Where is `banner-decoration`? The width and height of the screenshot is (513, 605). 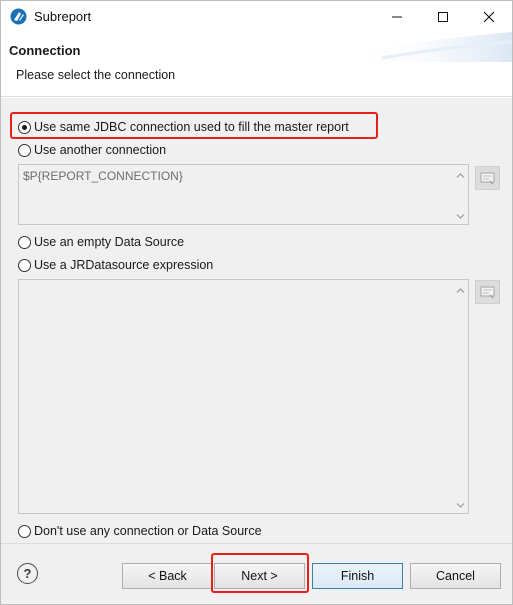 banner-decoration is located at coordinates (432, 47).